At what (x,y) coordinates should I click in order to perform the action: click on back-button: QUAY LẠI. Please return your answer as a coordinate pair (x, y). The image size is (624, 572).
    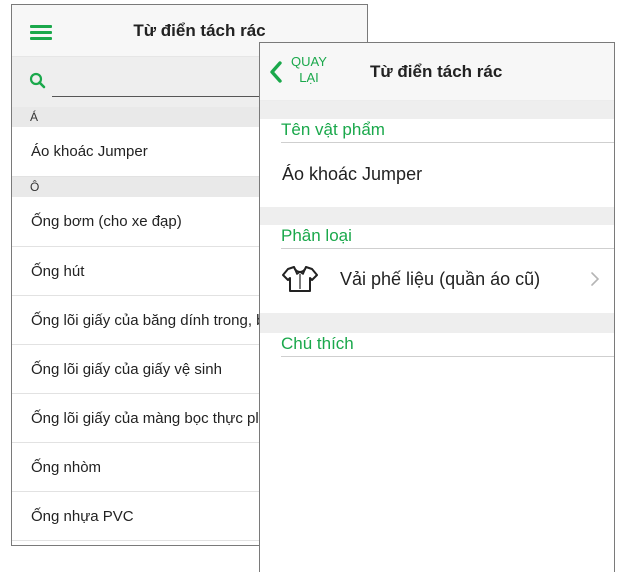
    Looking at the image, I should click on (303, 73).